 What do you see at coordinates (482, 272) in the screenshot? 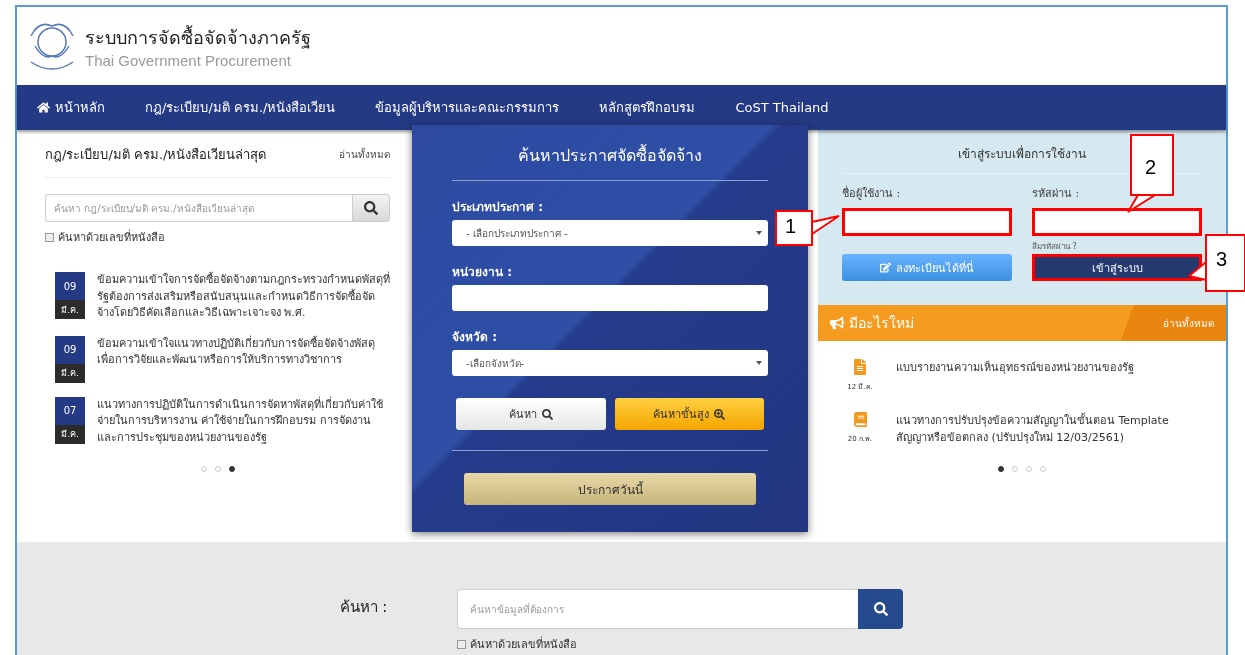
I see `field-label: หน่วยงาน :` at bounding box center [482, 272].